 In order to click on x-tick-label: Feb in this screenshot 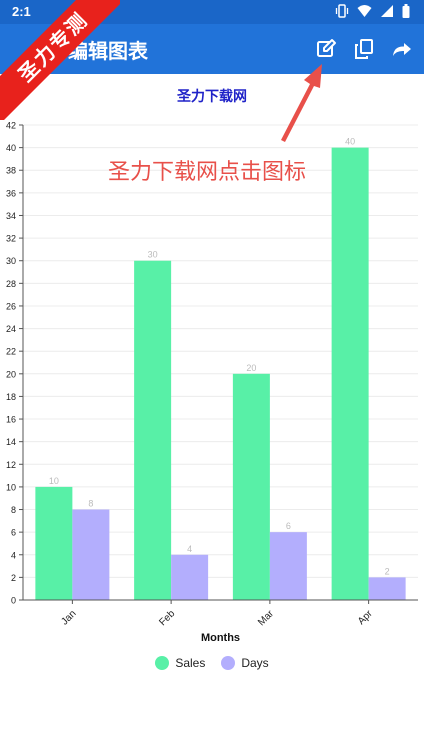, I will do `click(167, 618)`.